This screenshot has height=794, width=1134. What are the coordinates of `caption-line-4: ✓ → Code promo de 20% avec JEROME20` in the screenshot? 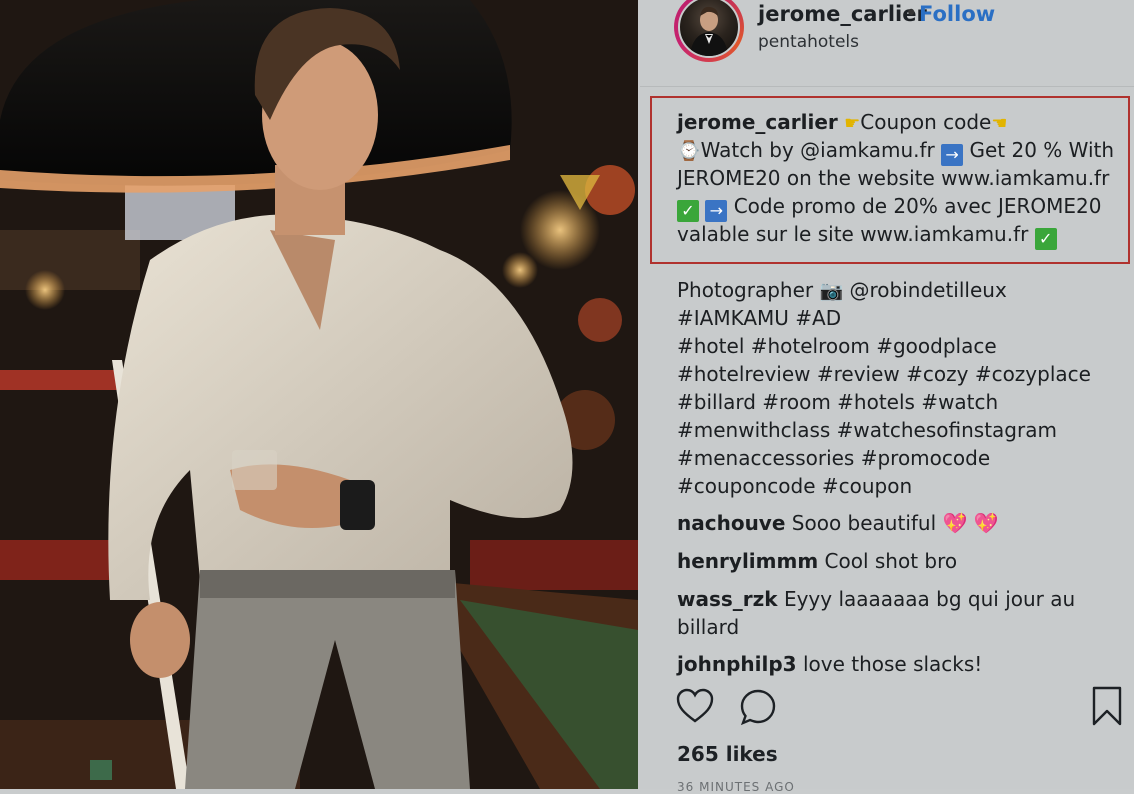 It's located at (889, 207).